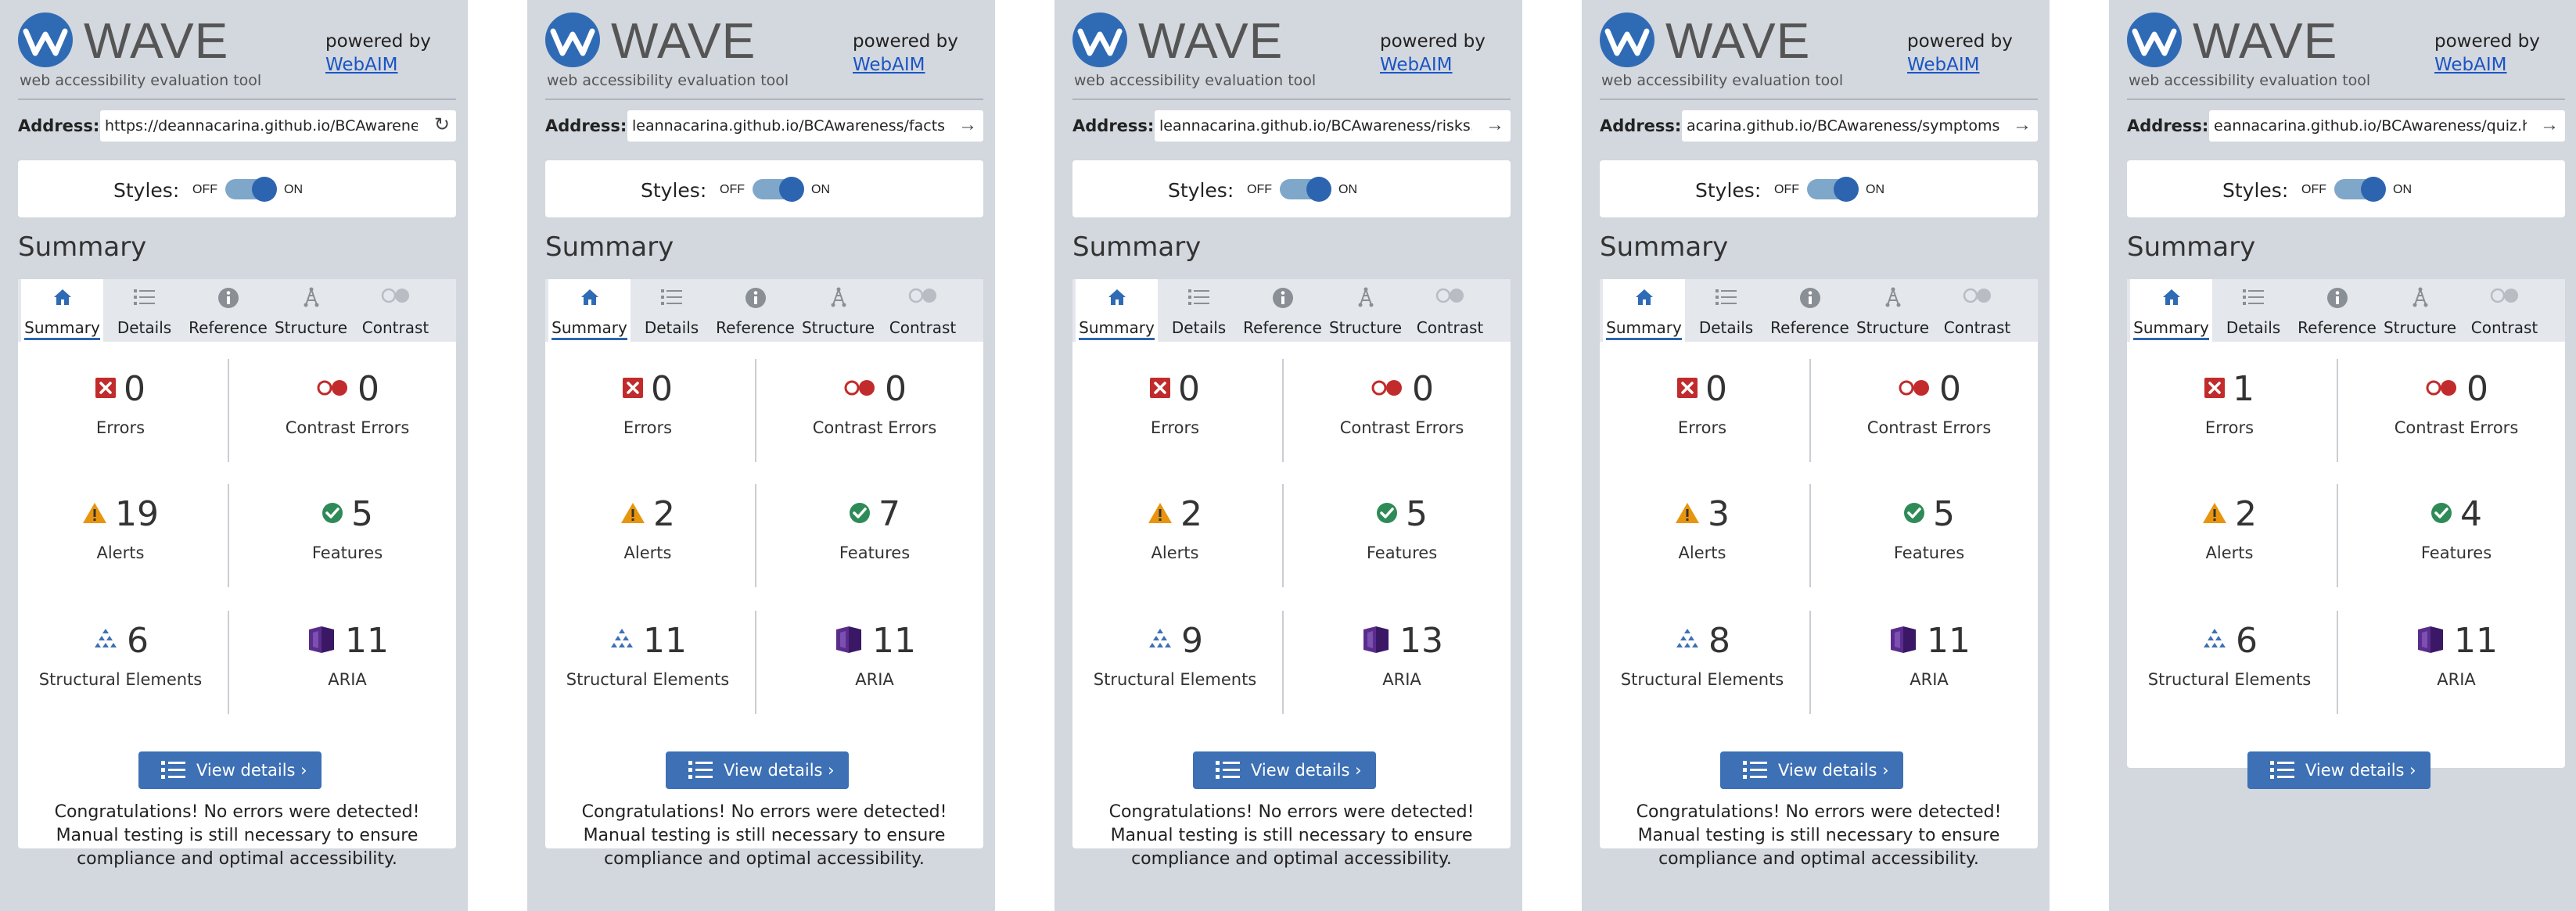 The width and height of the screenshot is (2576, 911). What do you see at coordinates (1702, 532) in the screenshot?
I see `stat-alerts: 3 Alerts` at bounding box center [1702, 532].